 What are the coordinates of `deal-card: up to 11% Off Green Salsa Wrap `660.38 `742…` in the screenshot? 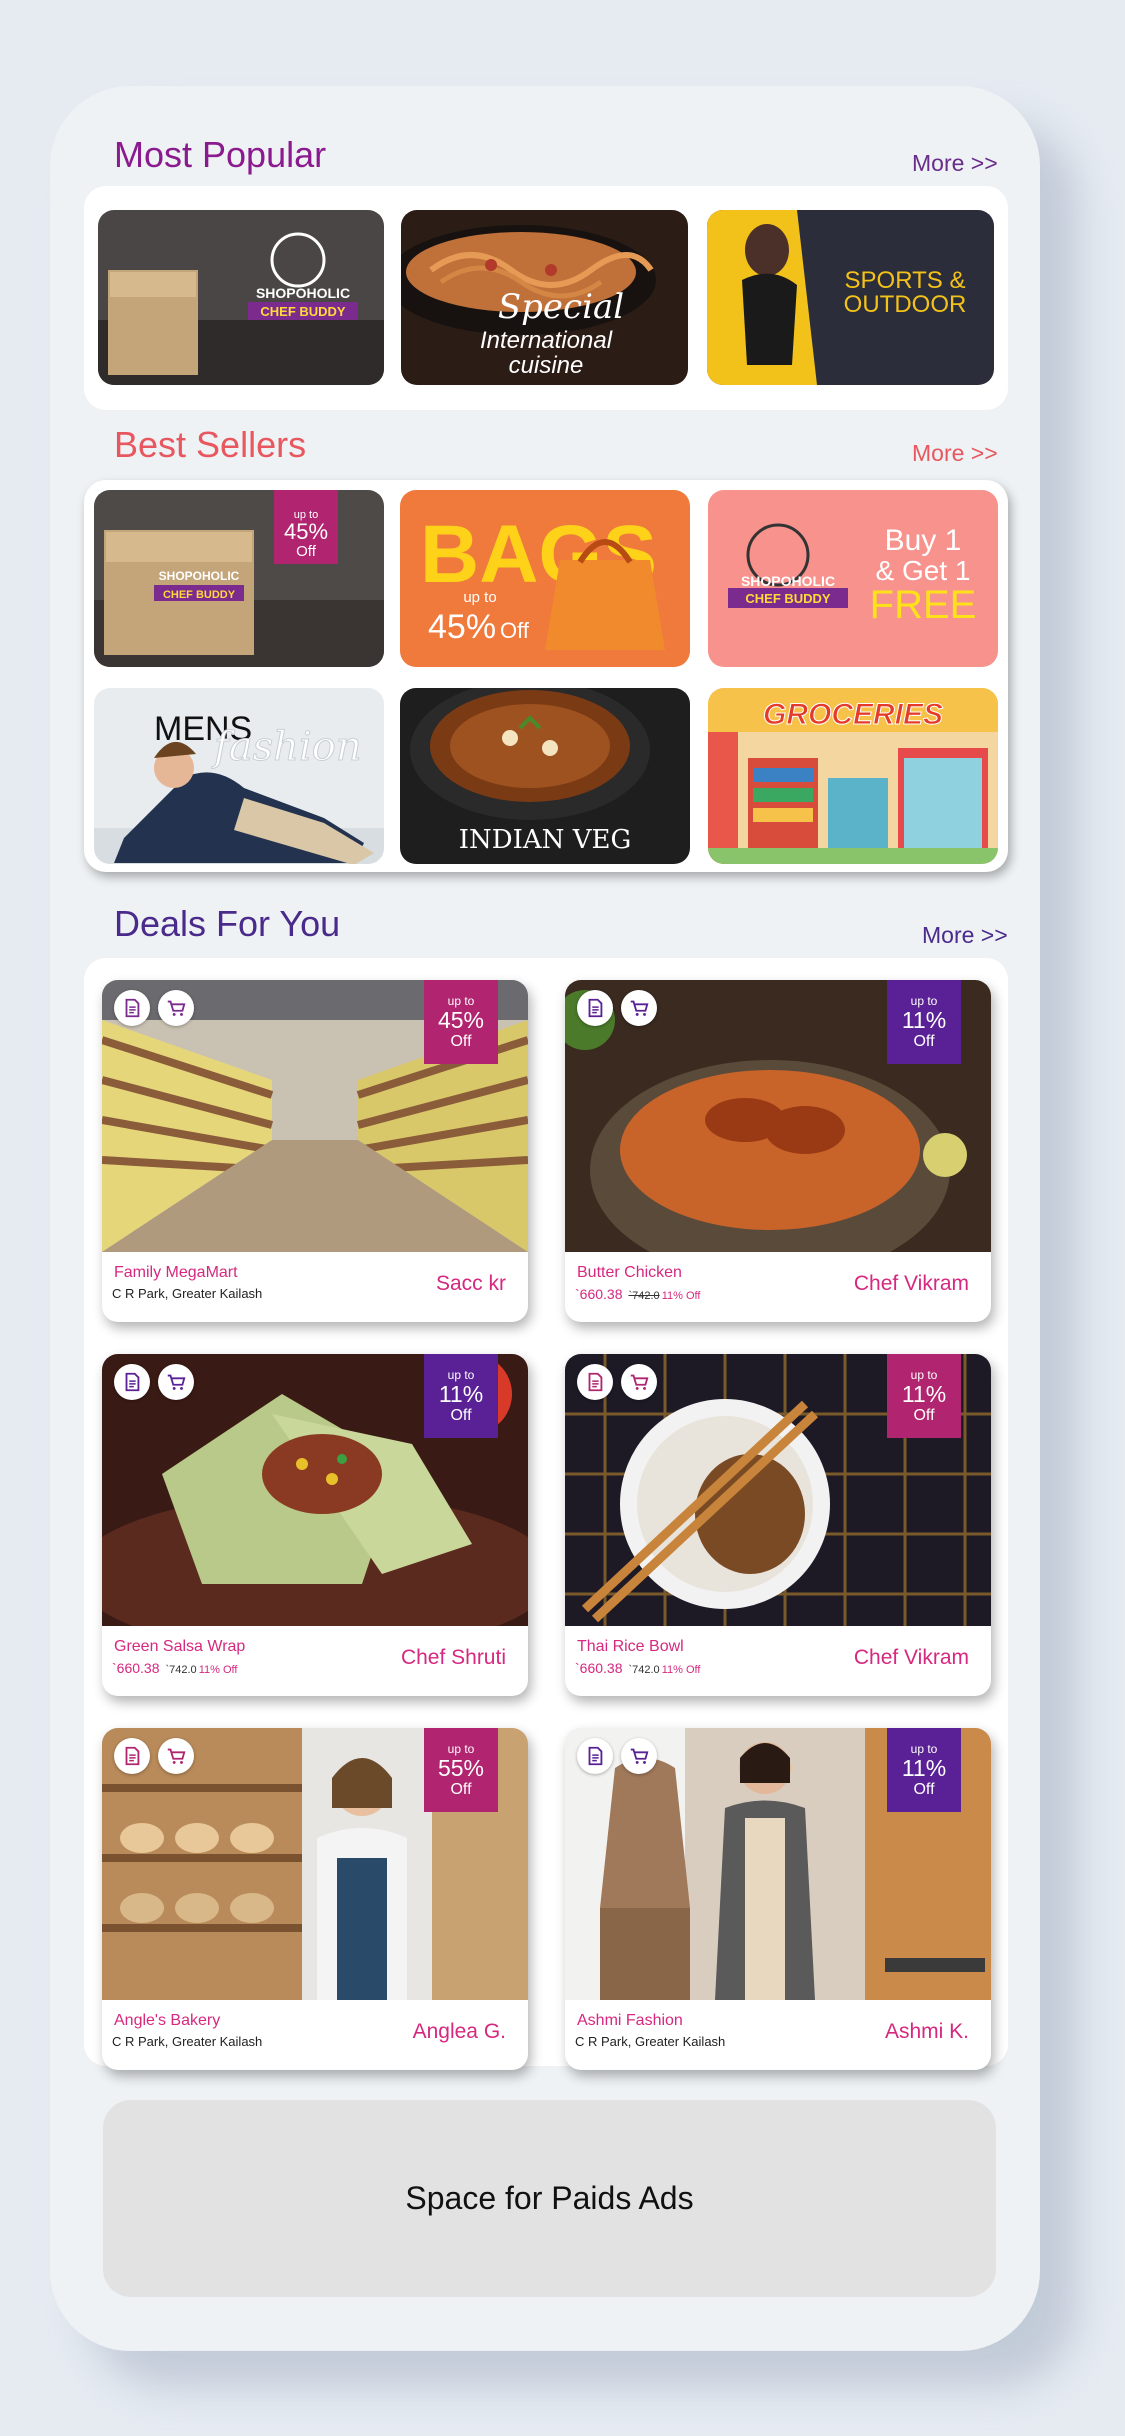 It's located at (315, 1525).